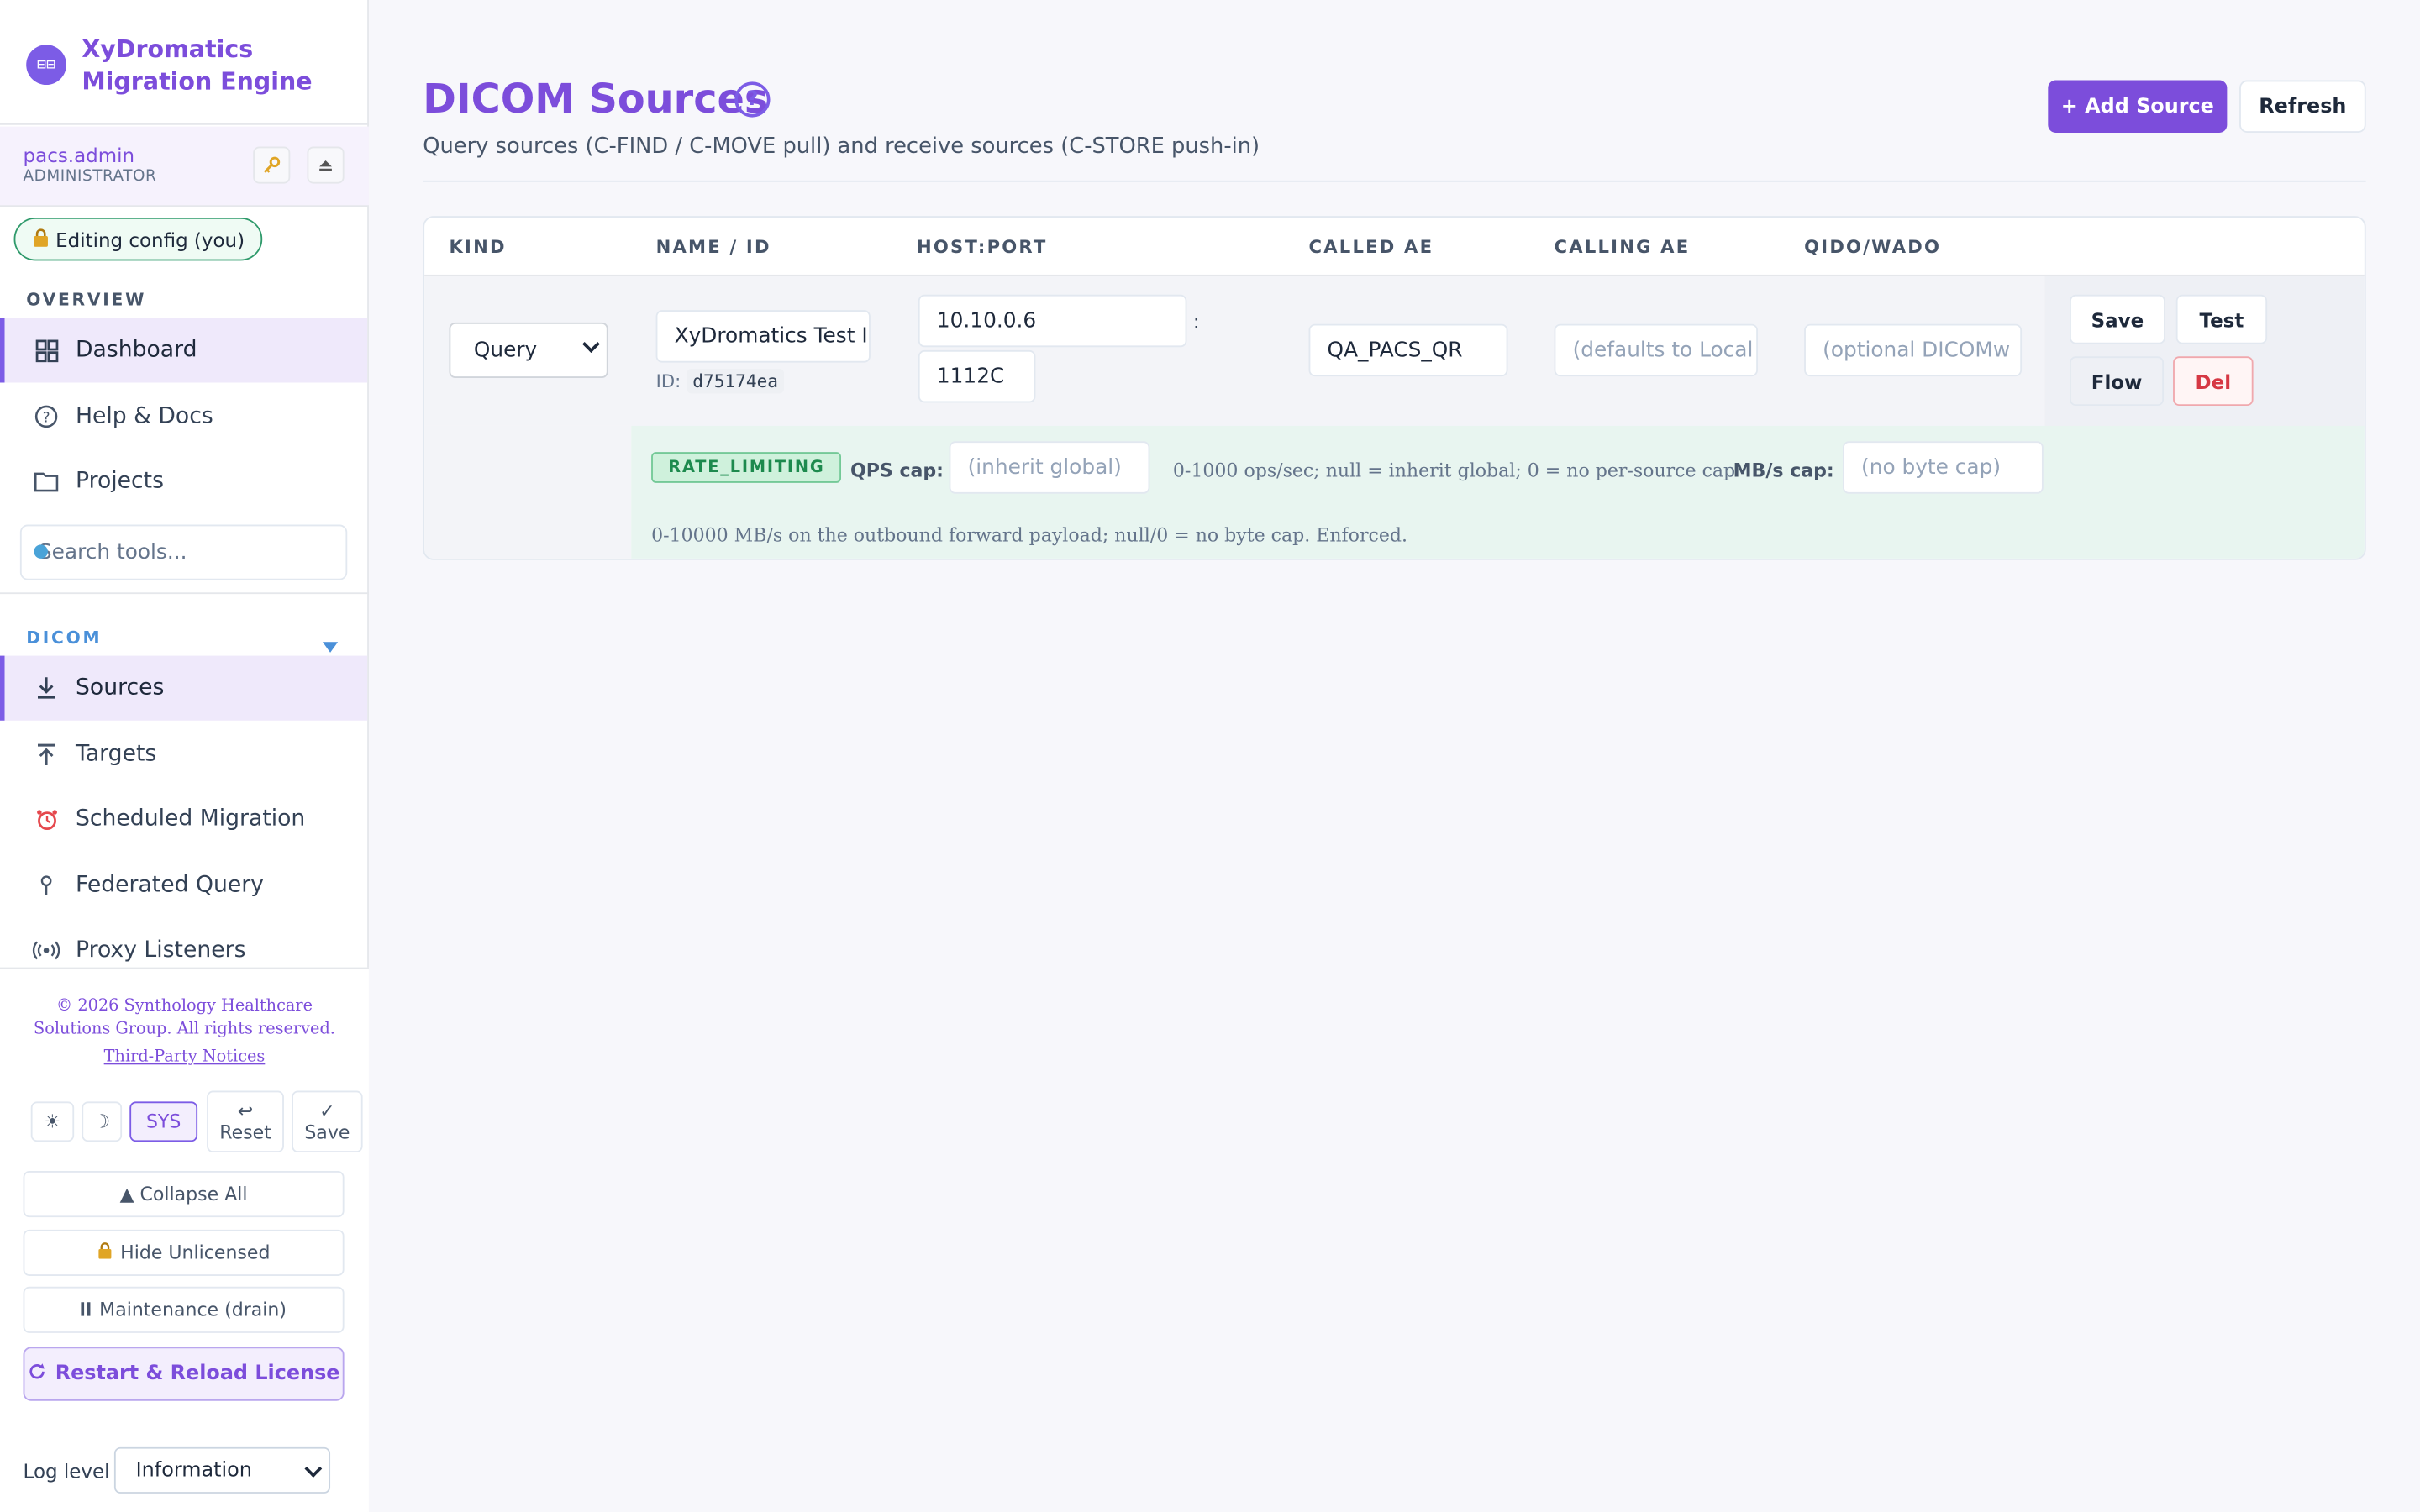  I want to click on upload-icon, so click(46, 754).